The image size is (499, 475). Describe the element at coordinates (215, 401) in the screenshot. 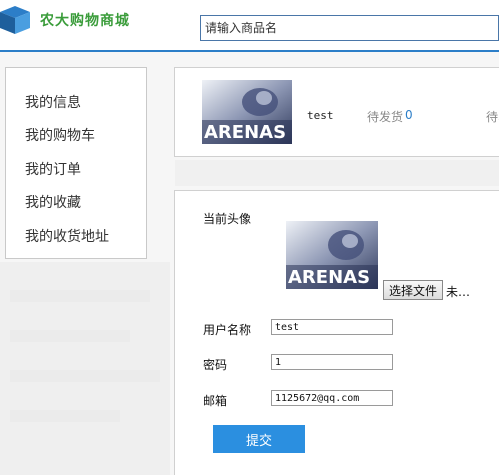

I see `email-label: 邮箱` at that location.